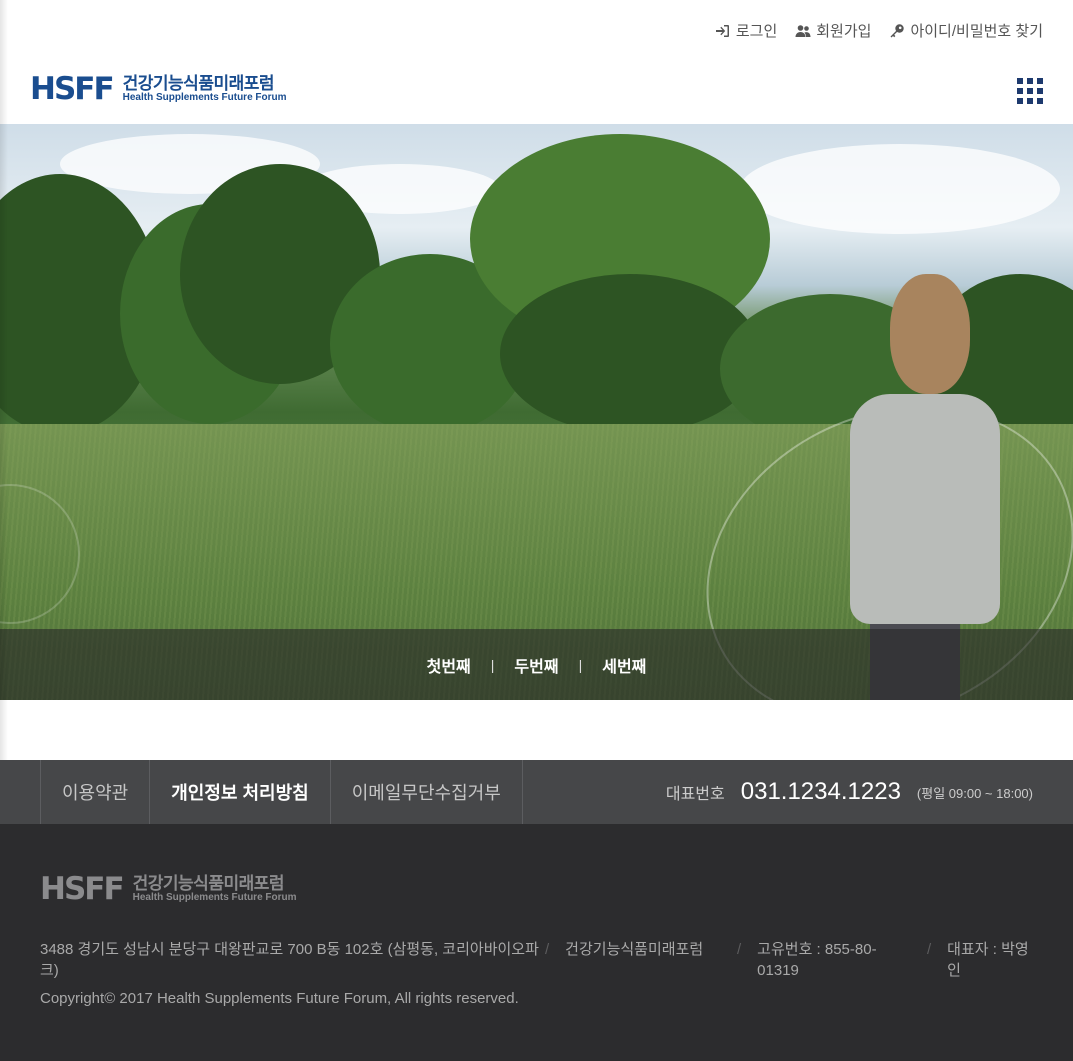 Image resolution: width=1073 pixels, height=1061 pixels. I want to click on slide-tab-1: 첫번째, so click(449, 665).